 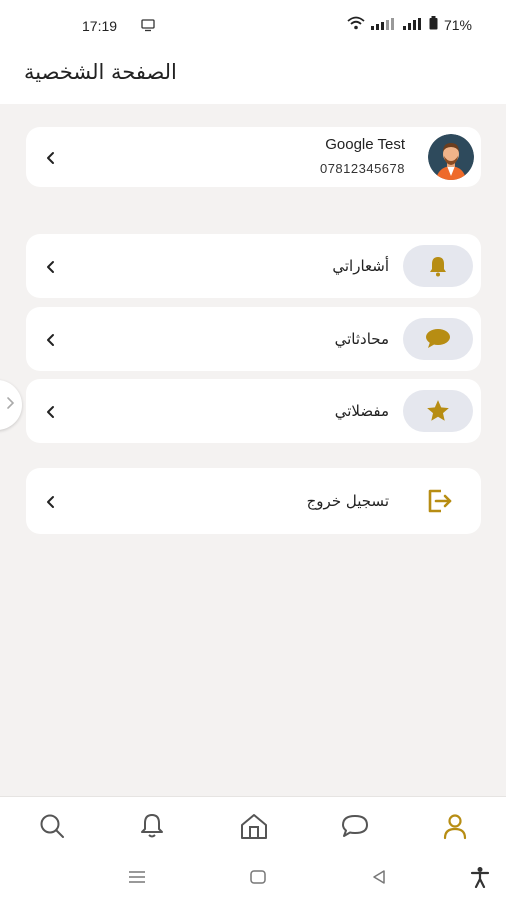 What do you see at coordinates (457, 24) in the screenshot?
I see `battery-level: 71%` at bounding box center [457, 24].